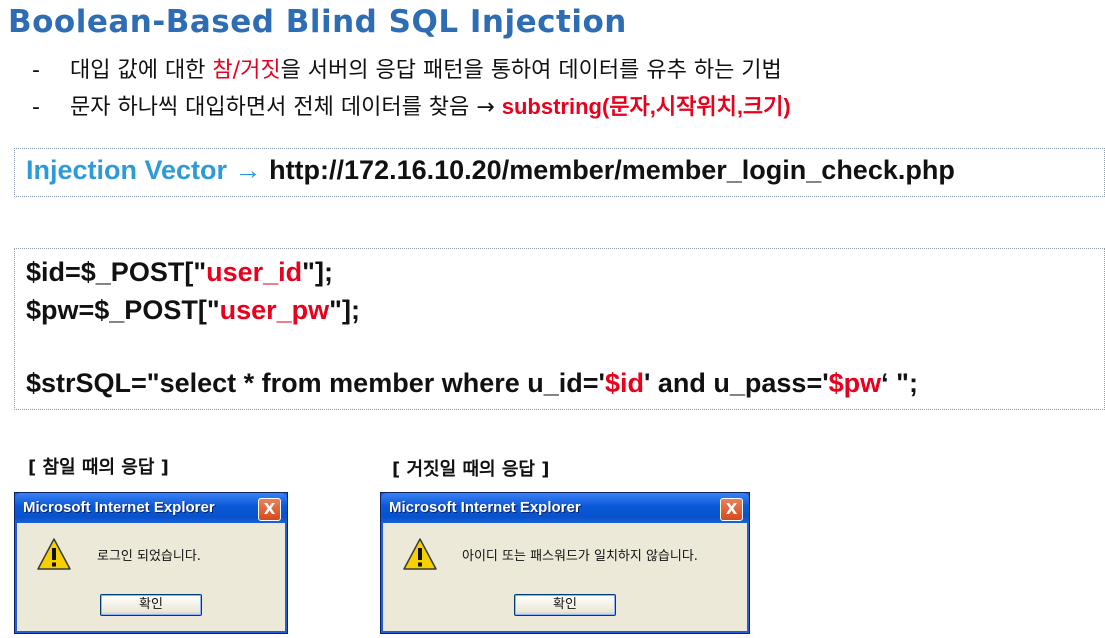 The image size is (1105, 638). Describe the element at coordinates (580, 556) in the screenshot. I see `dialog-message: 아이디 또는 패스워드가 일치하지 않습니다.` at that location.